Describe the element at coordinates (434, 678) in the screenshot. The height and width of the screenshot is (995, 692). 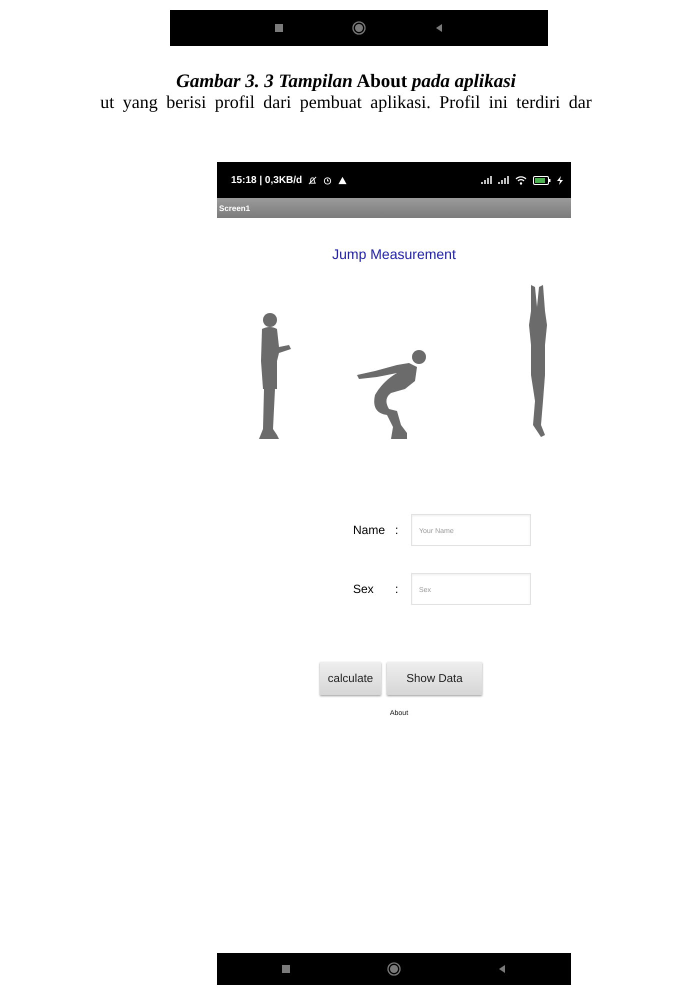
I see `show-data-button: Show Data` at that location.